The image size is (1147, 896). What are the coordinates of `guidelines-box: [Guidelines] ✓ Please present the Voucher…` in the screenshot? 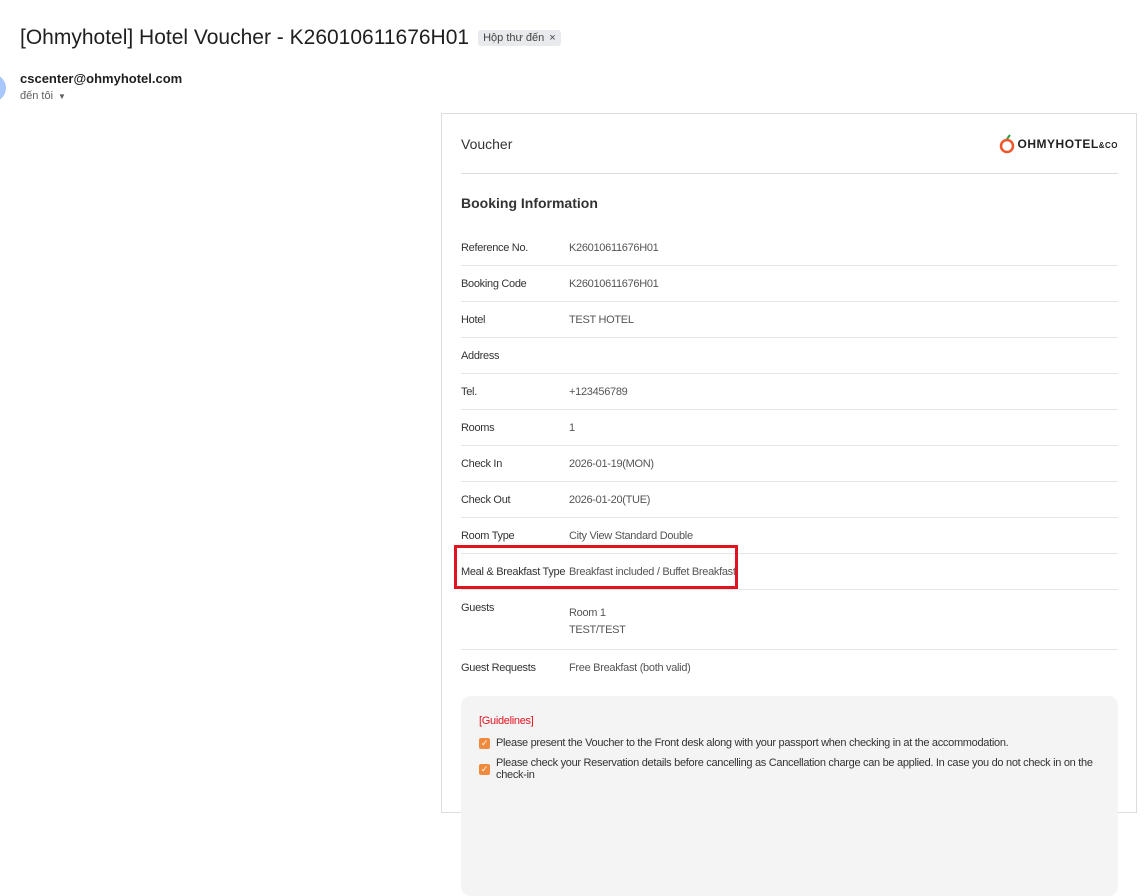 It's located at (789, 796).